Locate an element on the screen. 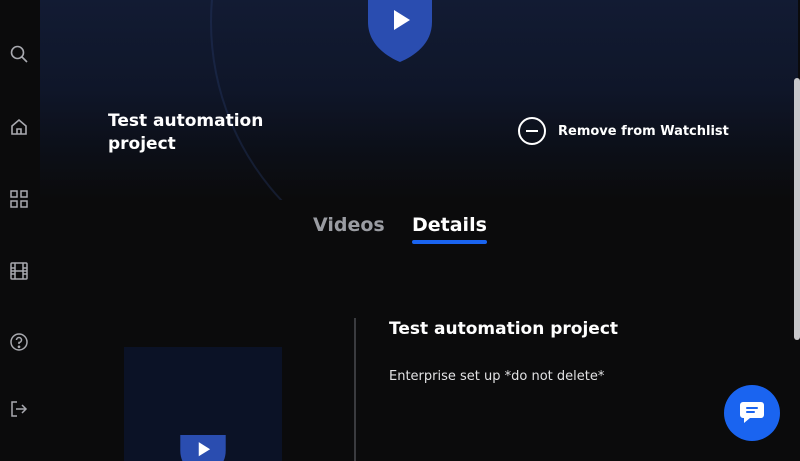 The height and width of the screenshot is (461, 800). project-title: Test automation project is located at coordinates (186, 132).